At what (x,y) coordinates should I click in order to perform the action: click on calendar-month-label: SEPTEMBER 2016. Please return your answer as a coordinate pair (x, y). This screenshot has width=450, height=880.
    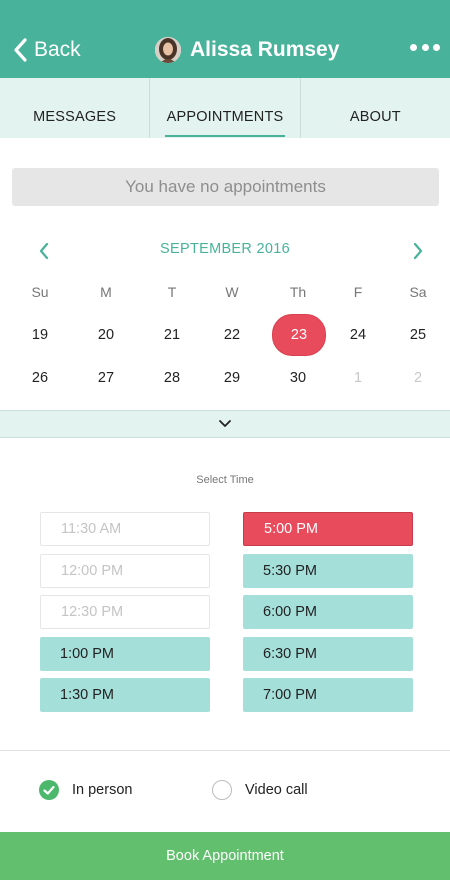
    Looking at the image, I should click on (225, 249).